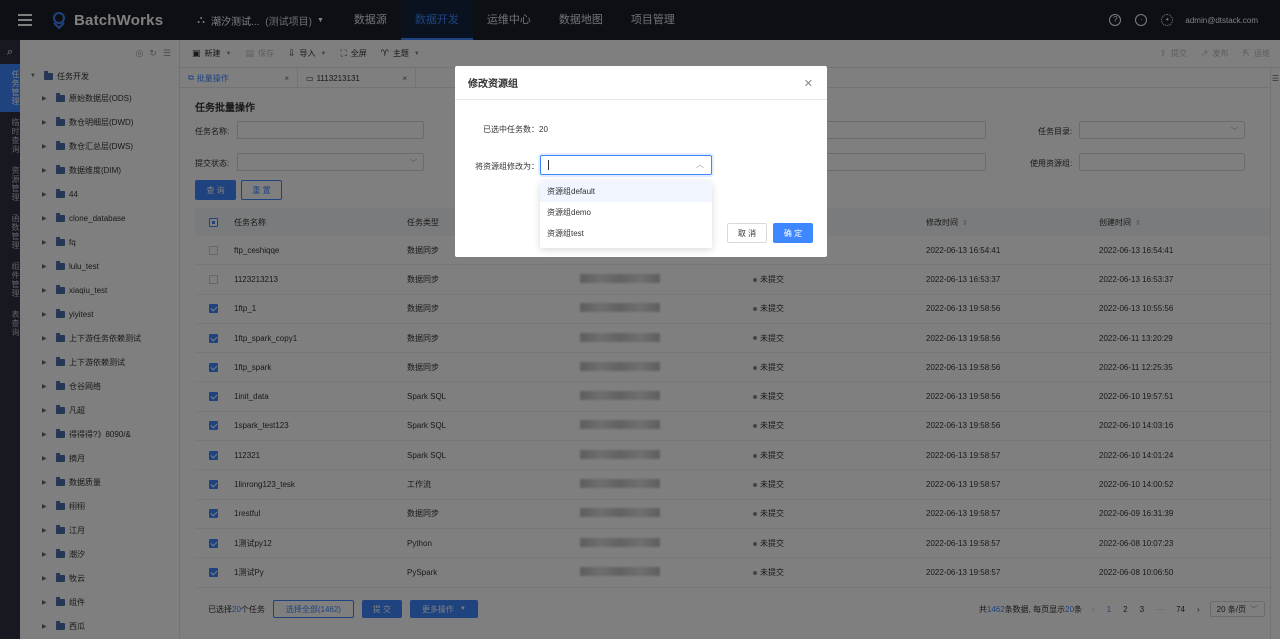 The image size is (1280, 639). What do you see at coordinates (543, 129) in the screenshot?
I see `selected-task-value: 20` at bounding box center [543, 129].